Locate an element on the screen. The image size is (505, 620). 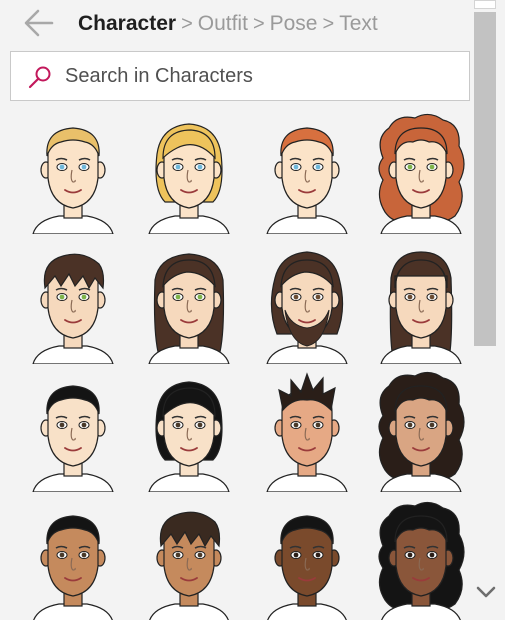
crumb-outfit: Outfit is located at coordinates (223, 24).